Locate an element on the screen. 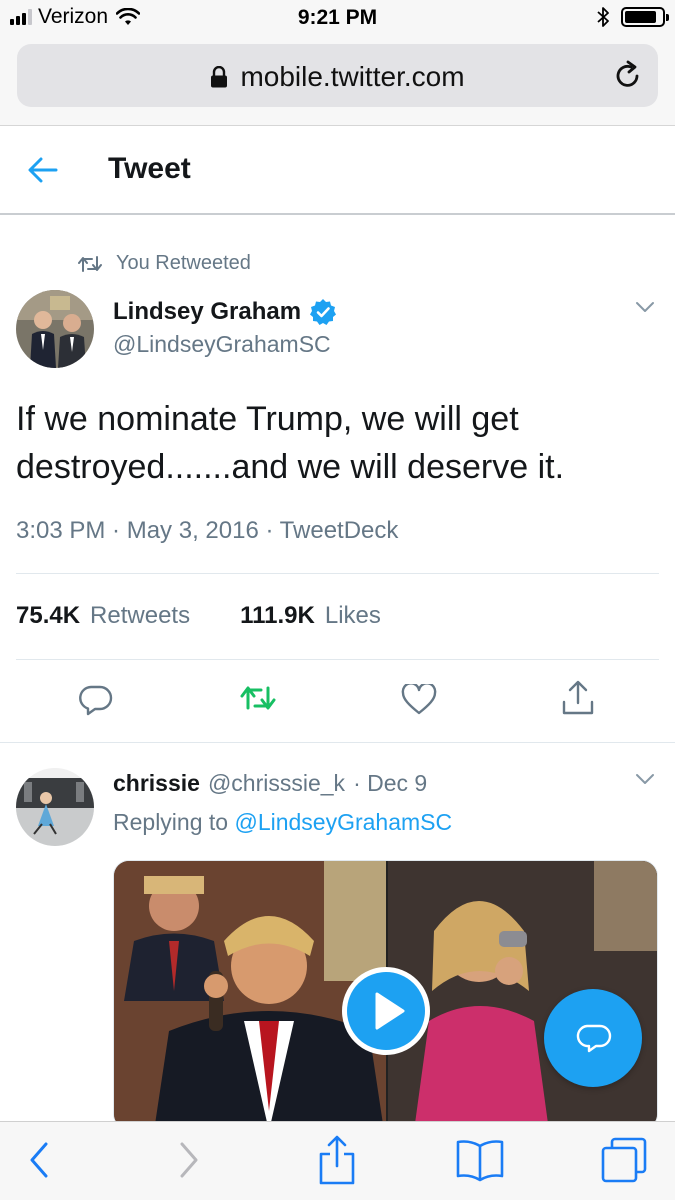 The height and width of the screenshot is (1200, 675). lock-icon is located at coordinates (219, 77).